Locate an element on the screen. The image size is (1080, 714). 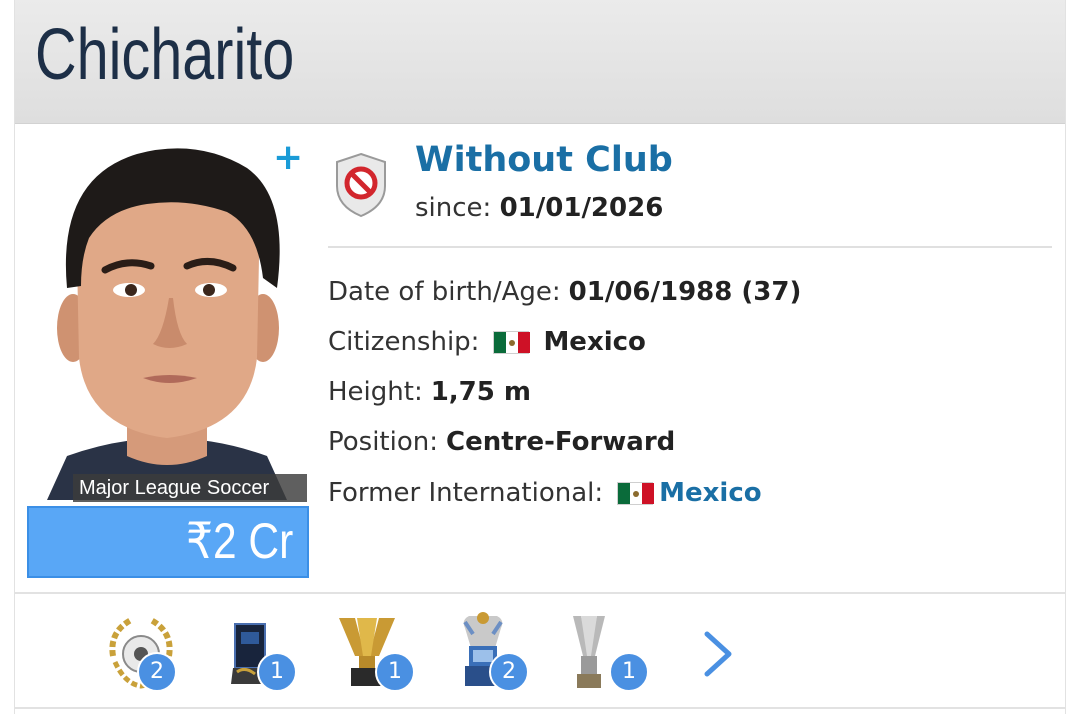
citizenship-row: Citizenship: Mexico is located at coordinates (487, 342).